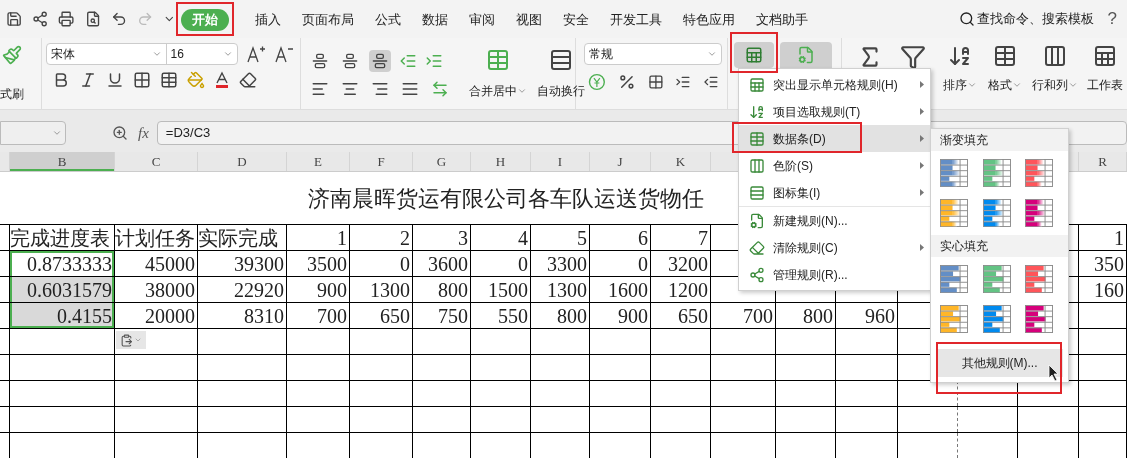 Image resolution: width=1127 pixels, height=470 pixels. Describe the element at coordinates (482, 19) in the screenshot. I see `ribbon-tab: 审阅` at that location.